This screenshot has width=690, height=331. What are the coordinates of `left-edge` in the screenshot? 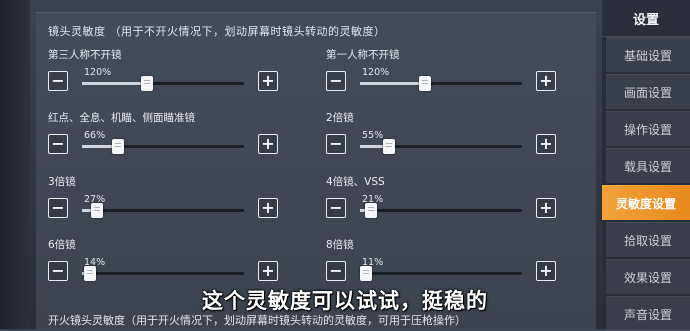 It's located at (15, 164).